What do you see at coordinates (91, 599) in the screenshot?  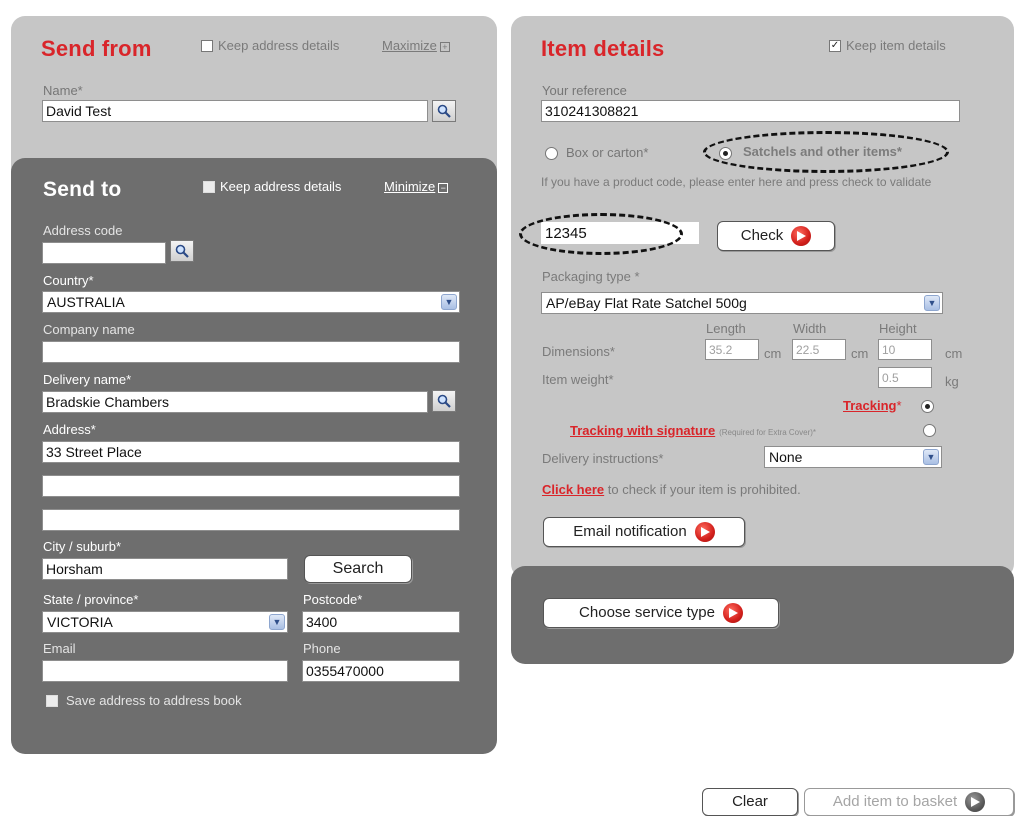 I see `state-label: State / province*` at bounding box center [91, 599].